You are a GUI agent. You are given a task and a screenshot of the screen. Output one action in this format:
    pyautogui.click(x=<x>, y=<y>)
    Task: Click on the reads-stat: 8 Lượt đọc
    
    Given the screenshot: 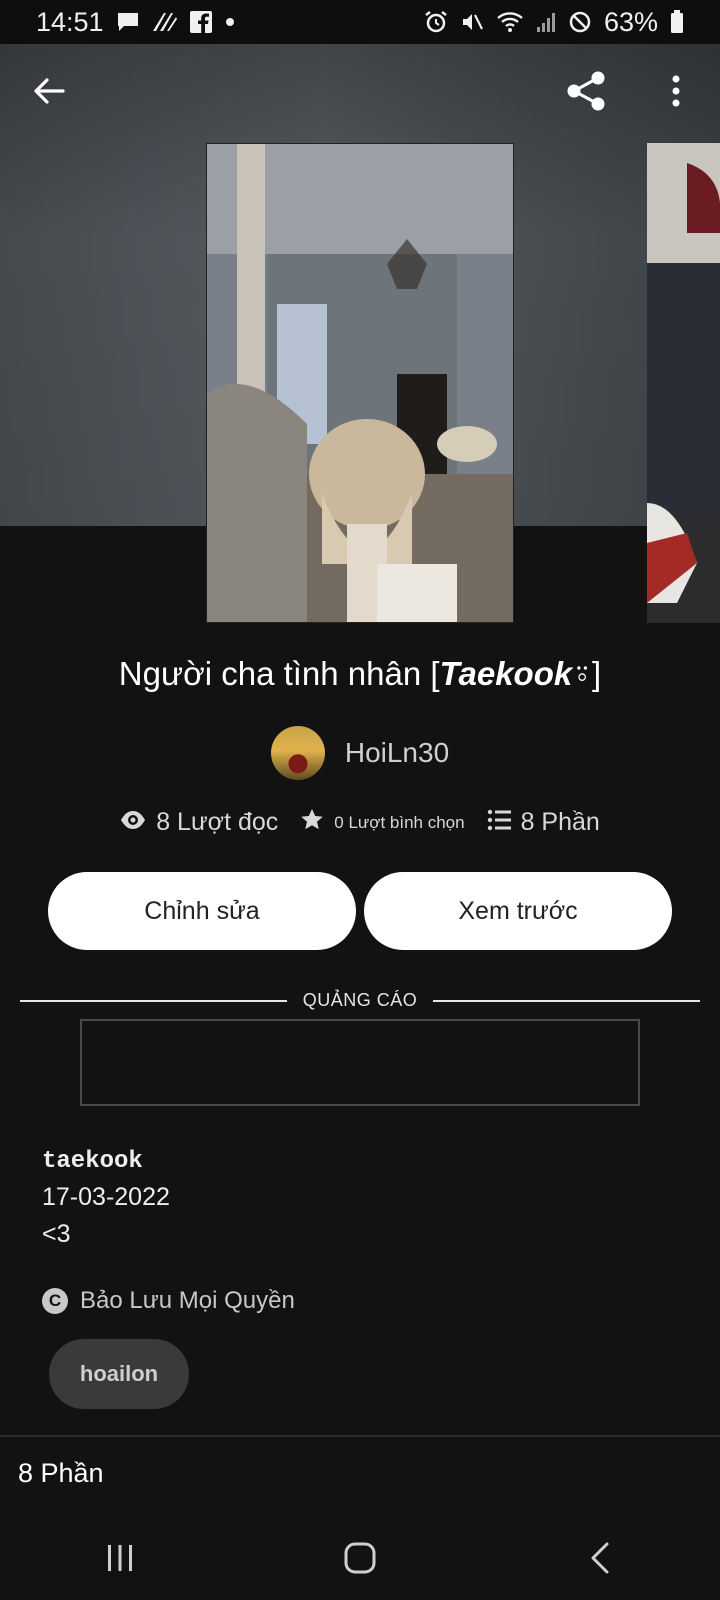 What is the action you would take?
    pyautogui.click(x=199, y=822)
    